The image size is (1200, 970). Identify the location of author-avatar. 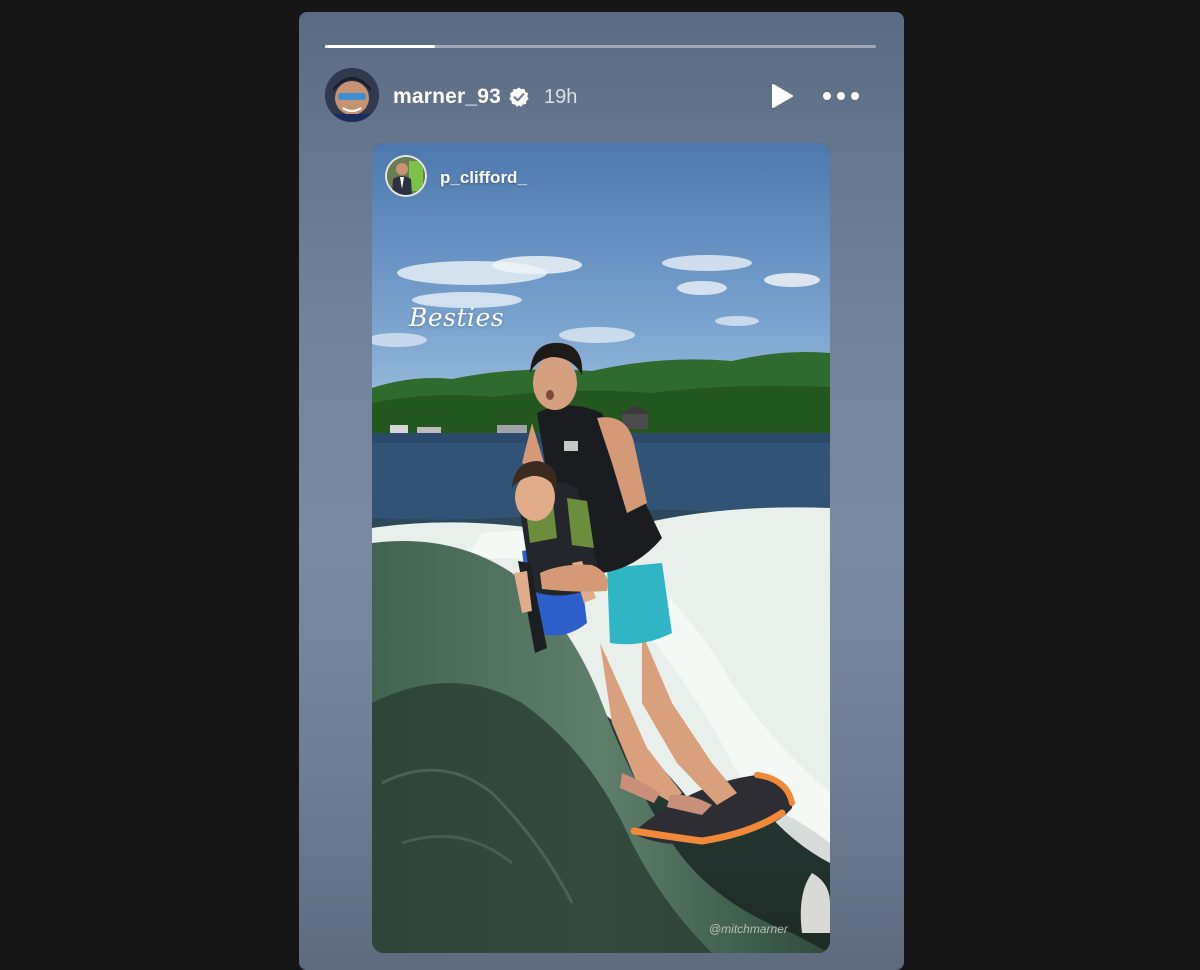
(352, 95).